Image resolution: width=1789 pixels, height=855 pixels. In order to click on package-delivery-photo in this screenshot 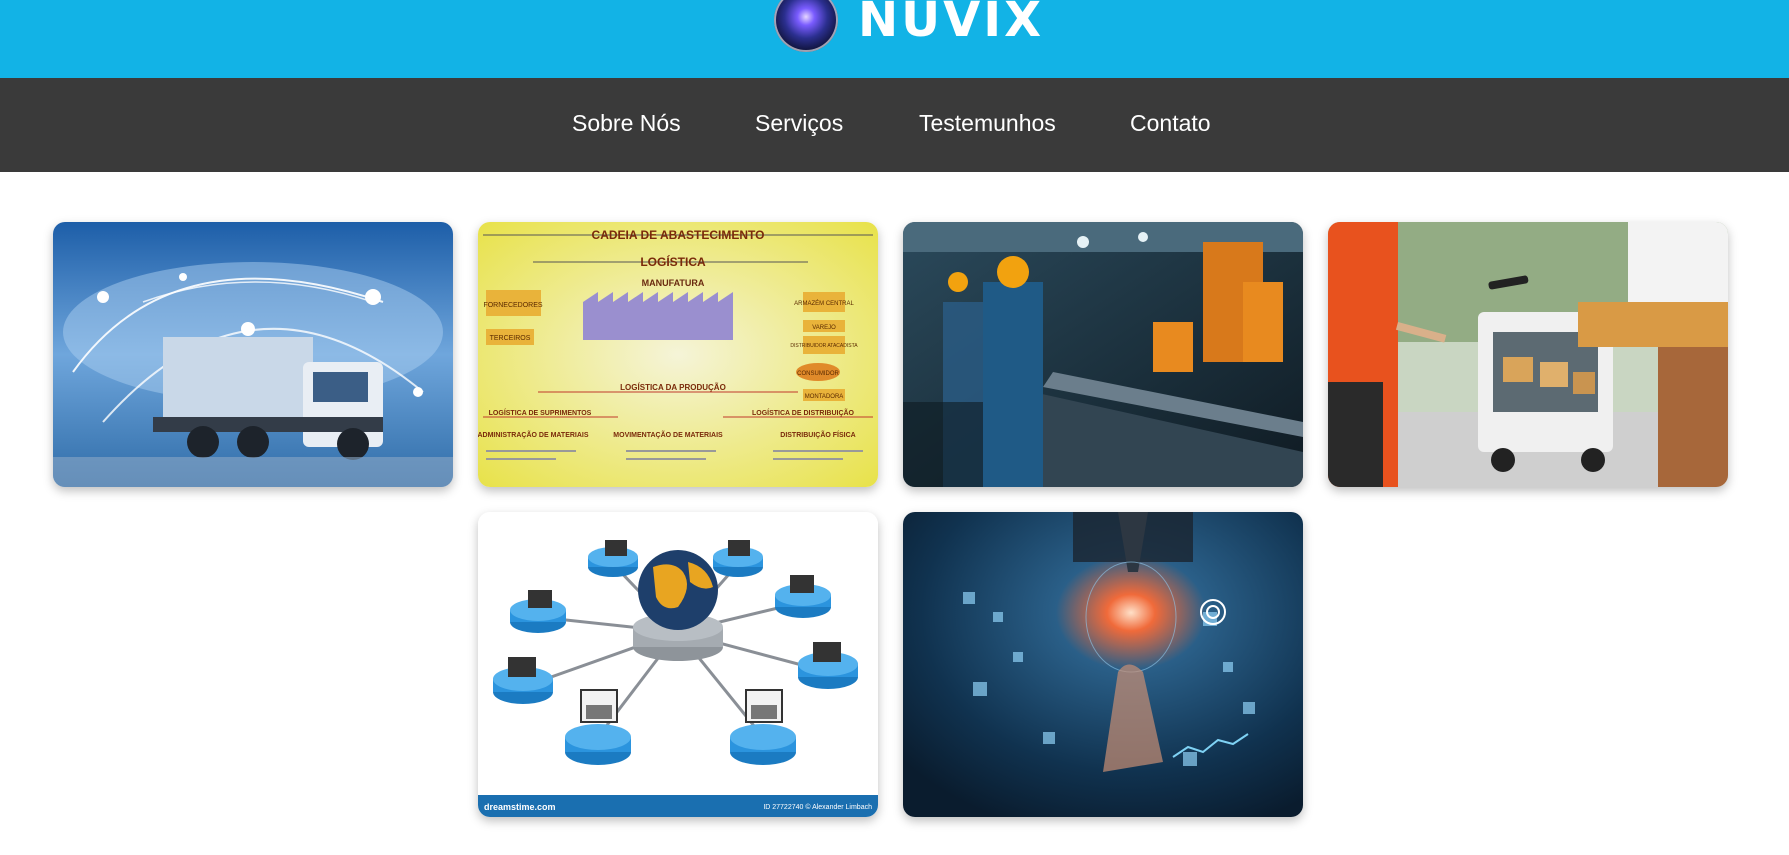, I will do `click(1528, 354)`.